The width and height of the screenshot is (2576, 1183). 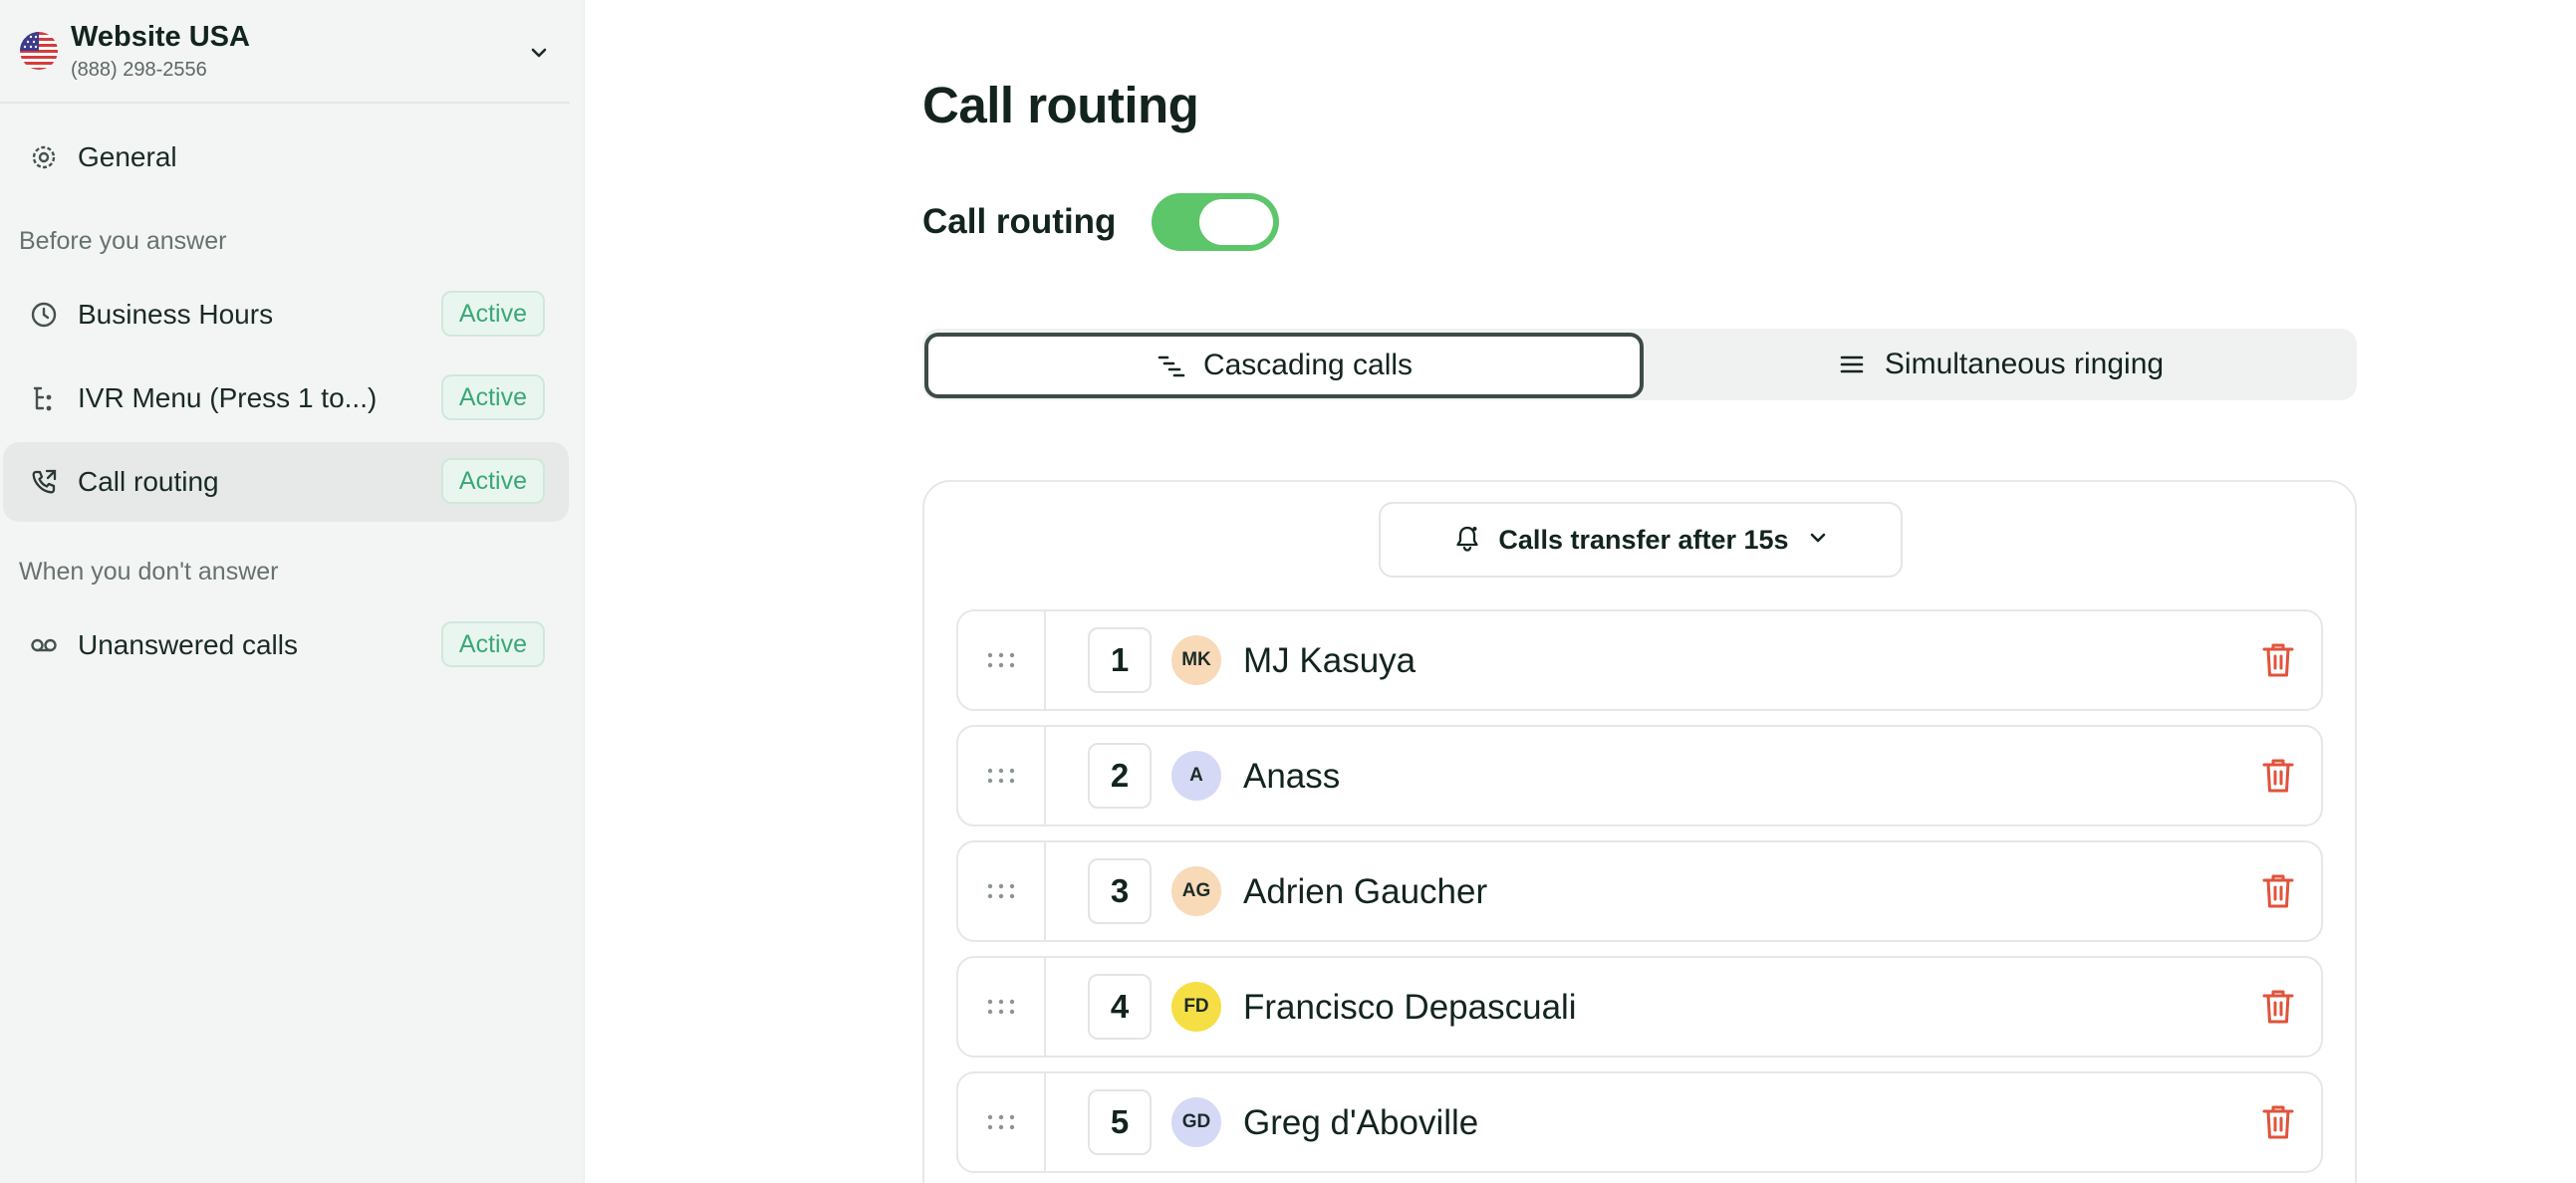 I want to click on member-row: 5 GD Greg d'Aboville, so click(x=1639, y=1122).